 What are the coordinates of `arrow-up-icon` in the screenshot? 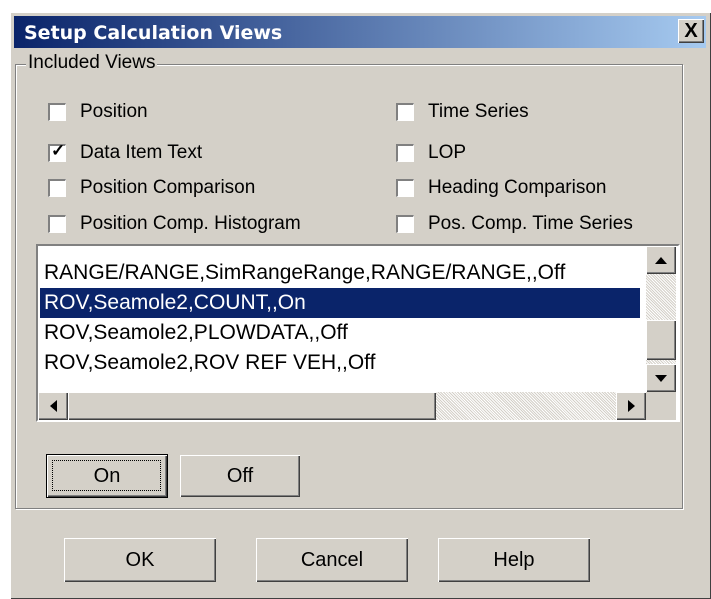 It's located at (661, 260).